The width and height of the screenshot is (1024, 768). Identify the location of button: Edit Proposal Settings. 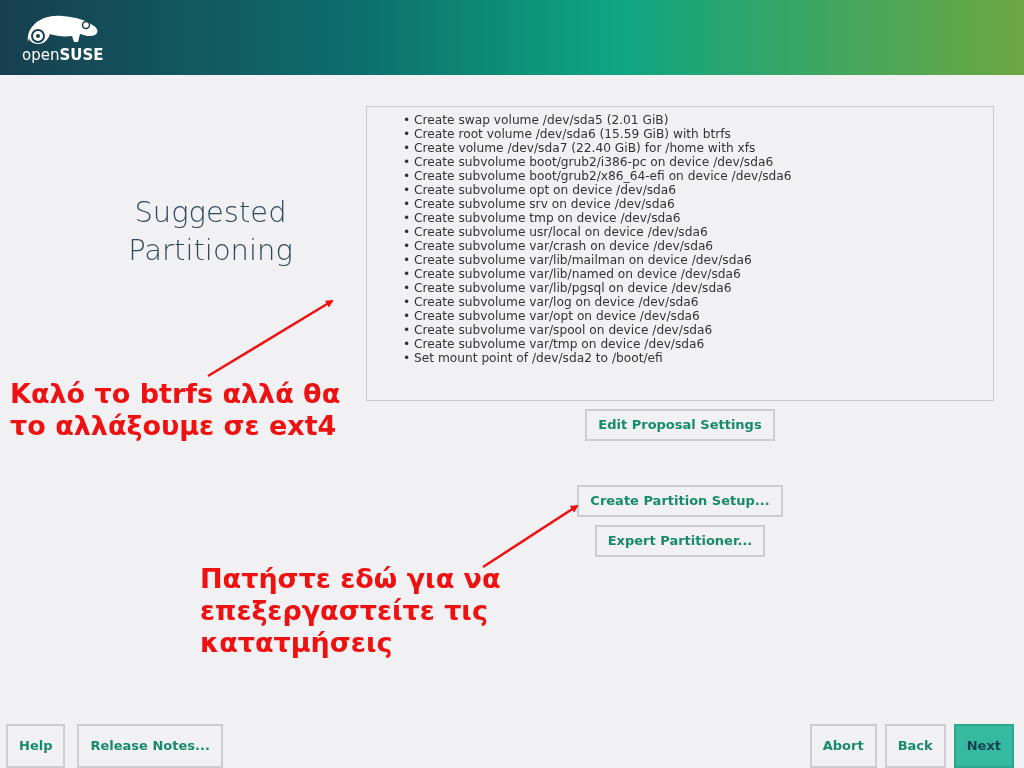
(680, 425).